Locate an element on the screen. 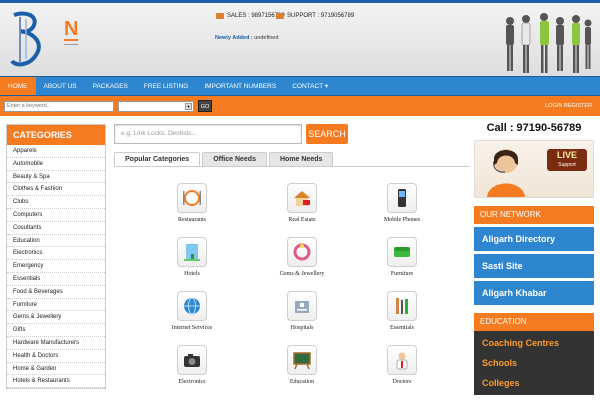  tab-office-needs: Office Needs is located at coordinates (234, 159).